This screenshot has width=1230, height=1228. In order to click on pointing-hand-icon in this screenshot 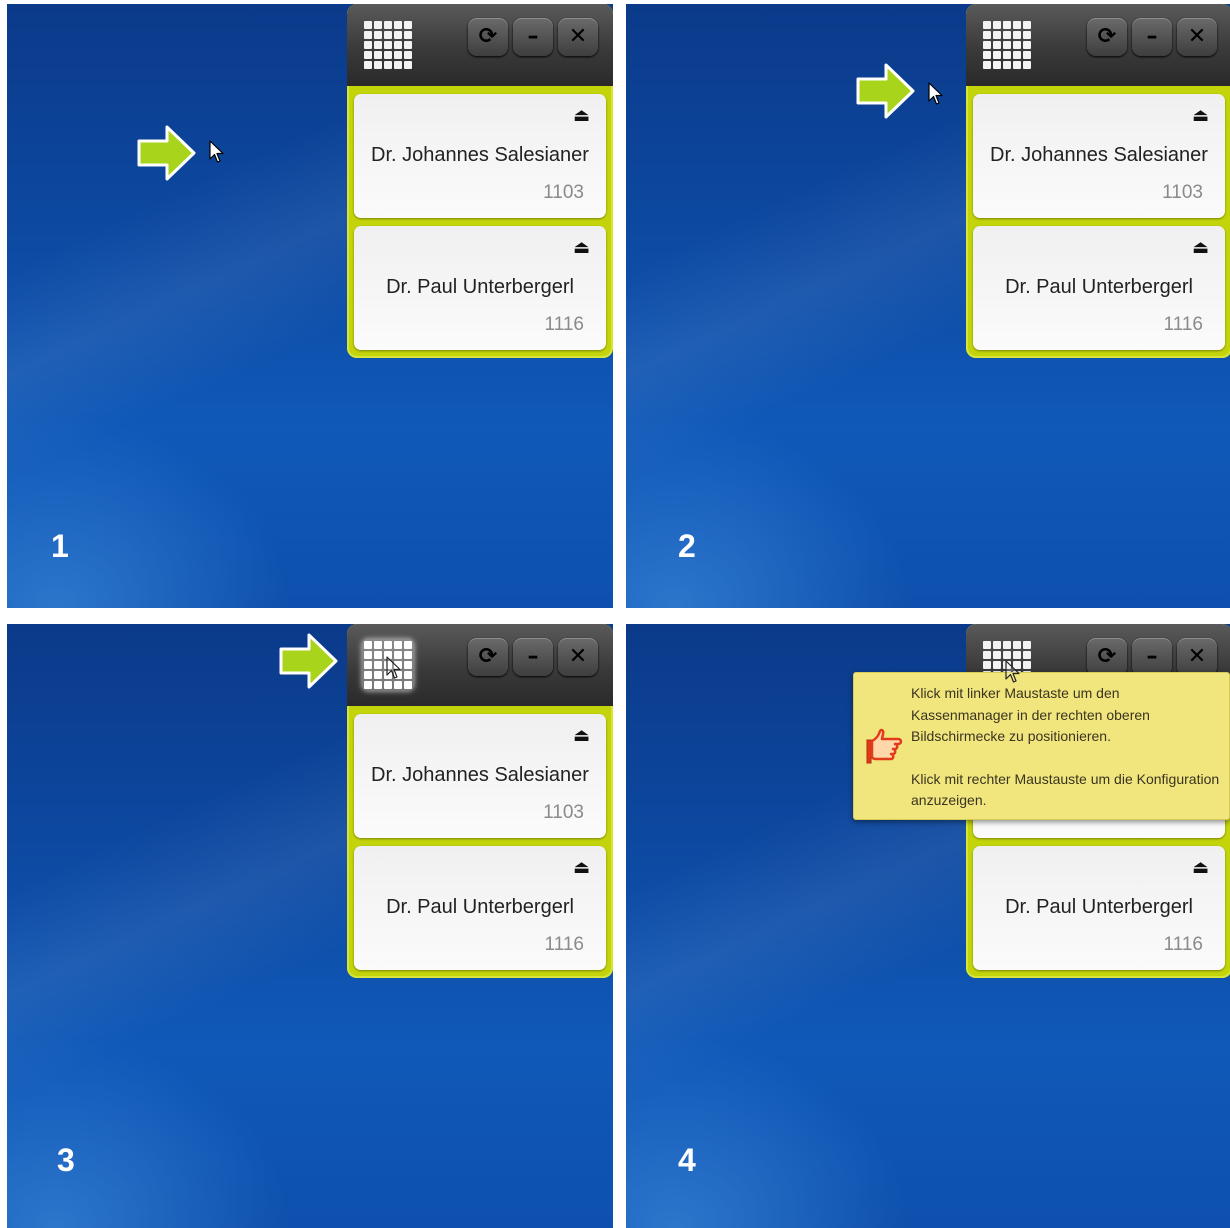, I will do `click(884, 746)`.